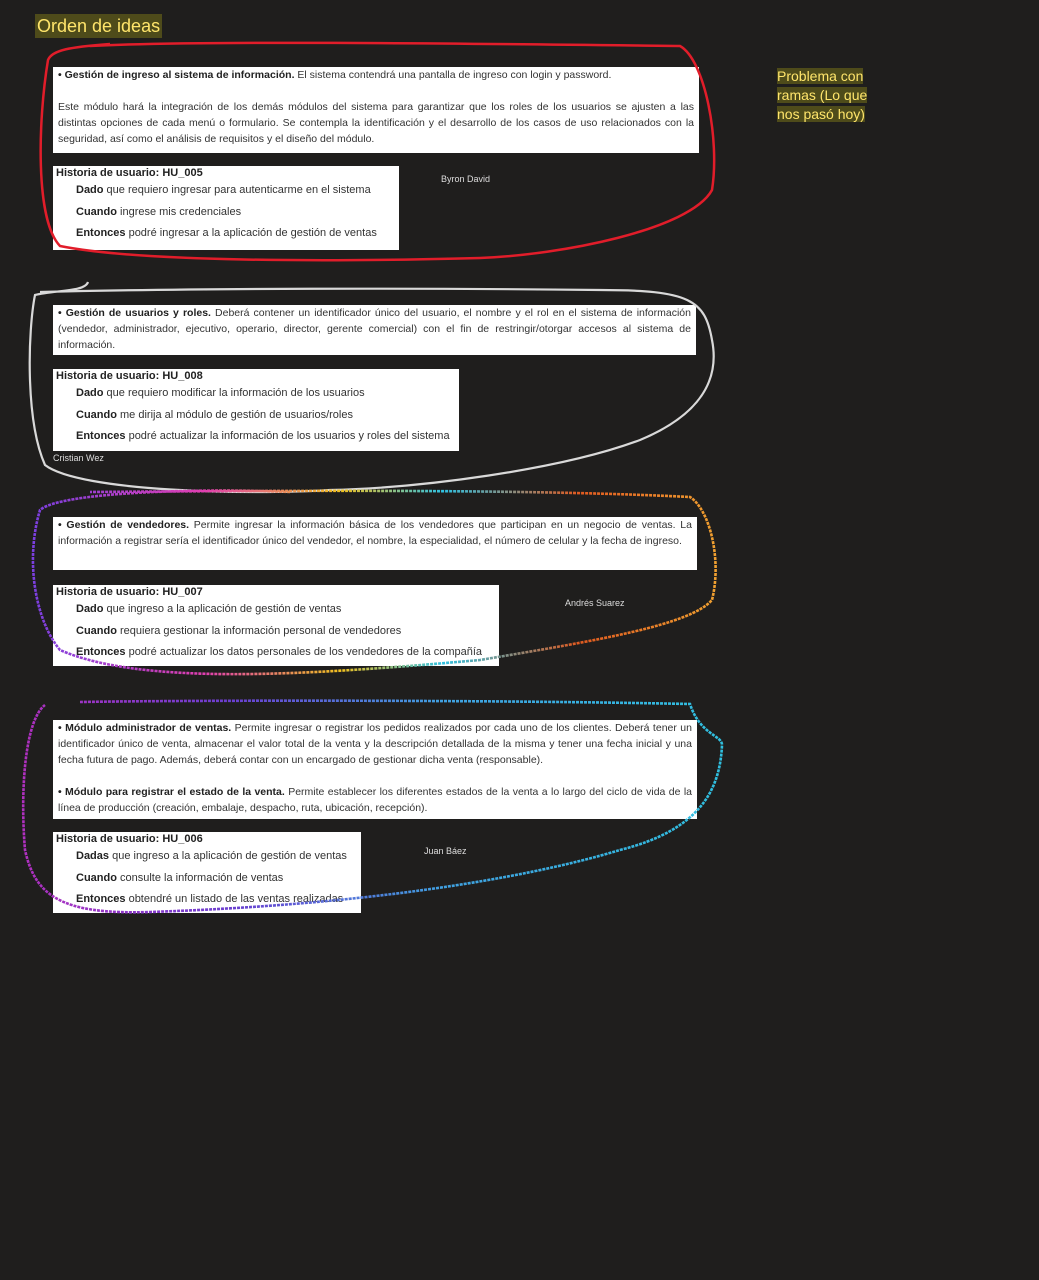 The width and height of the screenshot is (1039, 1280). Describe the element at coordinates (371, 387) in the screenshot. I see `white-circle` at that location.